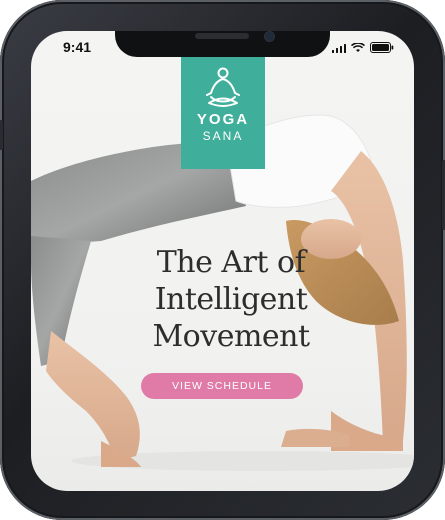 This screenshot has width=445, height=520. Describe the element at coordinates (77, 47) in the screenshot. I see `status-time: 9:41` at that location.